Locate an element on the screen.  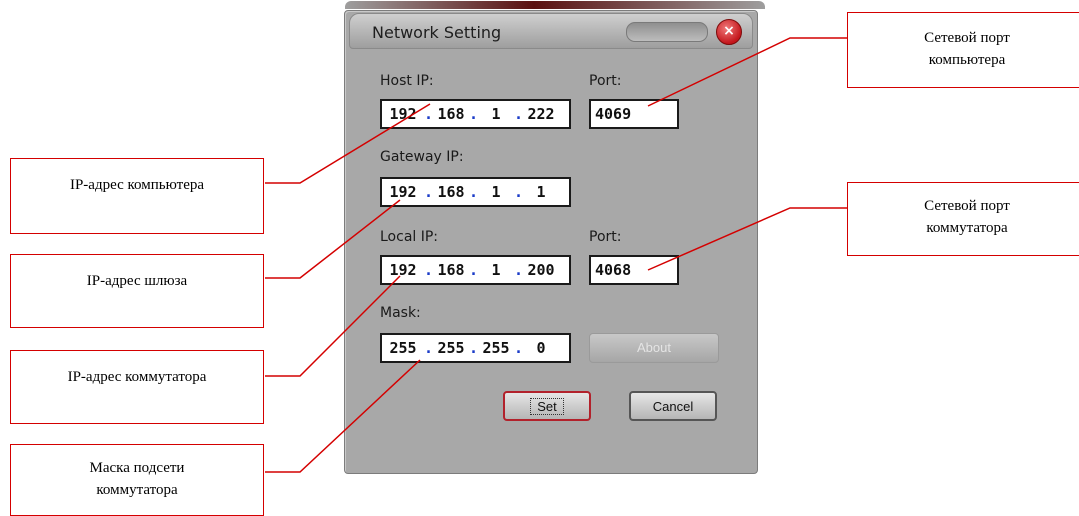
callout-host-ip-text: IP-адрес компьютера is located at coordinates (137, 185).